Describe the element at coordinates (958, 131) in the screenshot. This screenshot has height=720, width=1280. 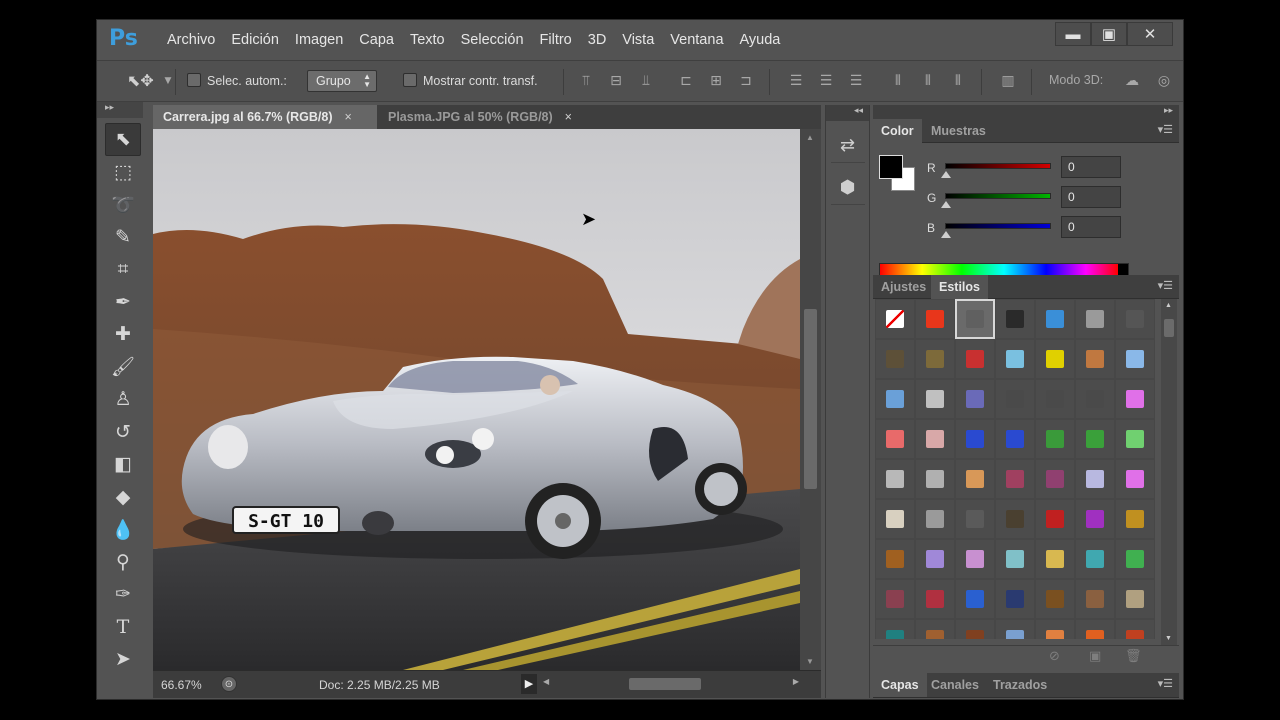
I see `tab-swatches: Muestras` at that location.